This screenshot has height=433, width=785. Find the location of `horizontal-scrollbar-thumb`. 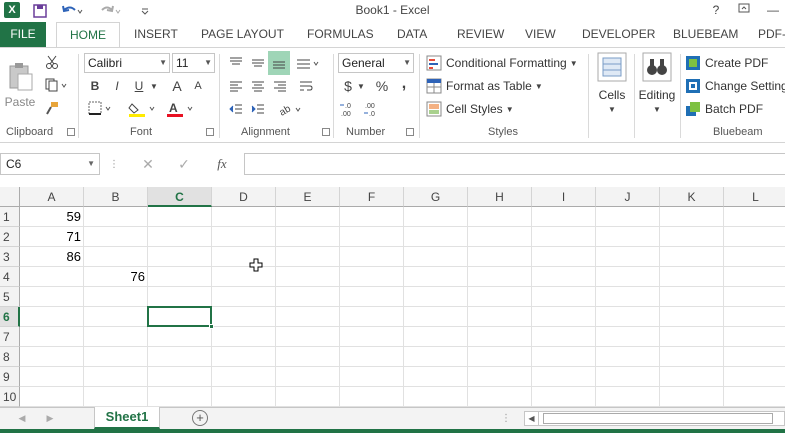

horizontal-scrollbar-thumb is located at coordinates (658, 418).